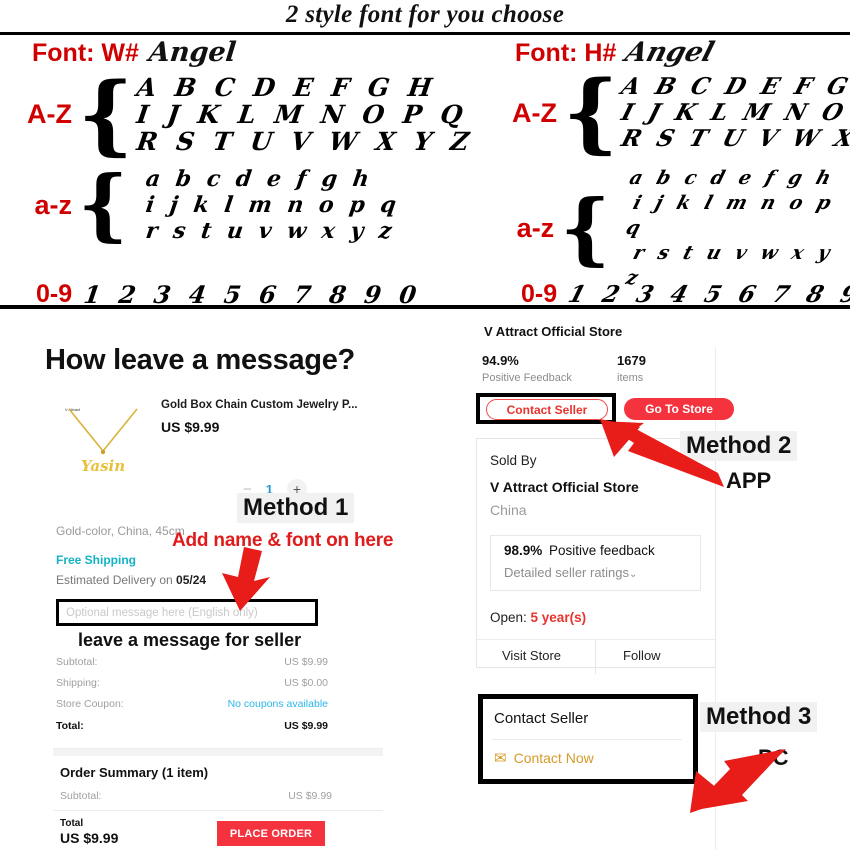 Image resolution: width=850 pixels, height=850 pixels. What do you see at coordinates (192, 726) in the screenshot?
I see `table-row: Total: US $9.99` at bounding box center [192, 726].